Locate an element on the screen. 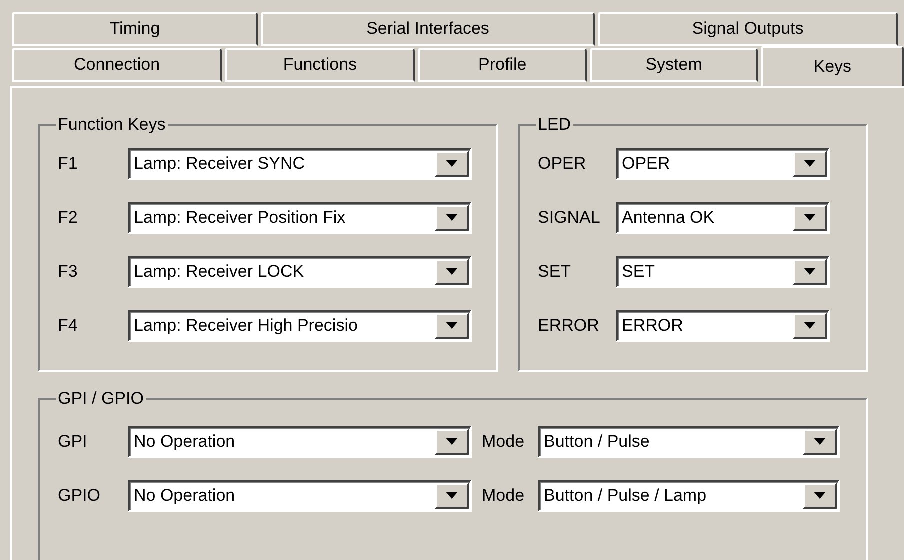 Image resolution: width=904 pixels, height=560 pixels. tab: System is located at coordinates (674, 65).